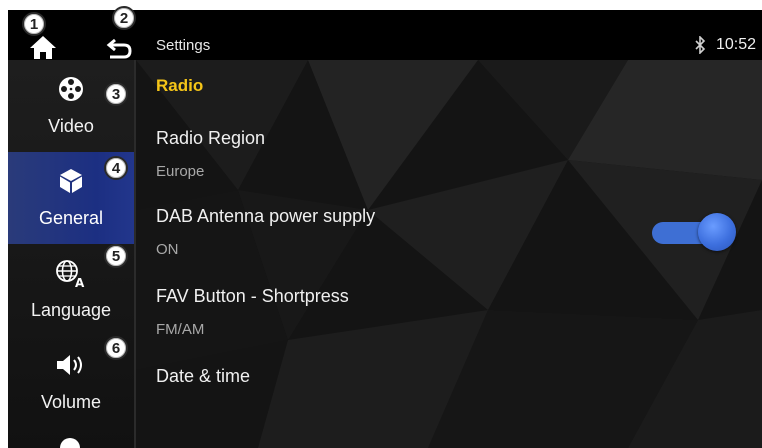 The image size is (762, 448). What do you see at coordinates (71, 89) in the screenshot?
I see `film-reel-icon` at bounding box center [71, 89].